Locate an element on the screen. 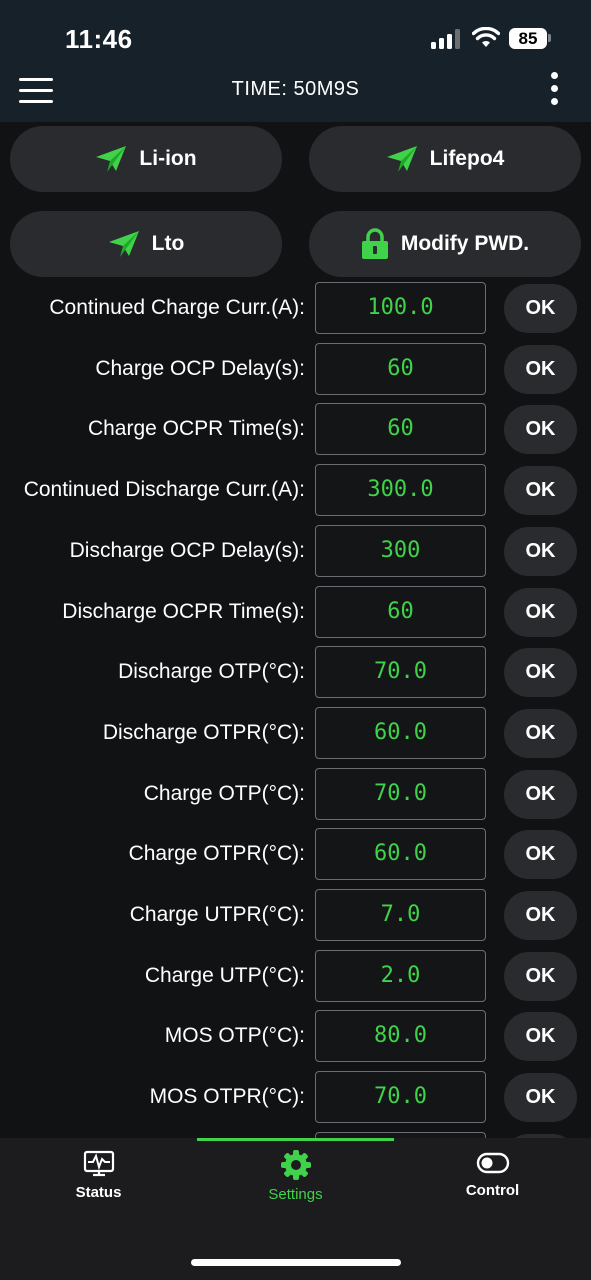 The width and height of the screenshot is (591, 1280). battery-indicator: 85 is located at coordinates (528, 38).